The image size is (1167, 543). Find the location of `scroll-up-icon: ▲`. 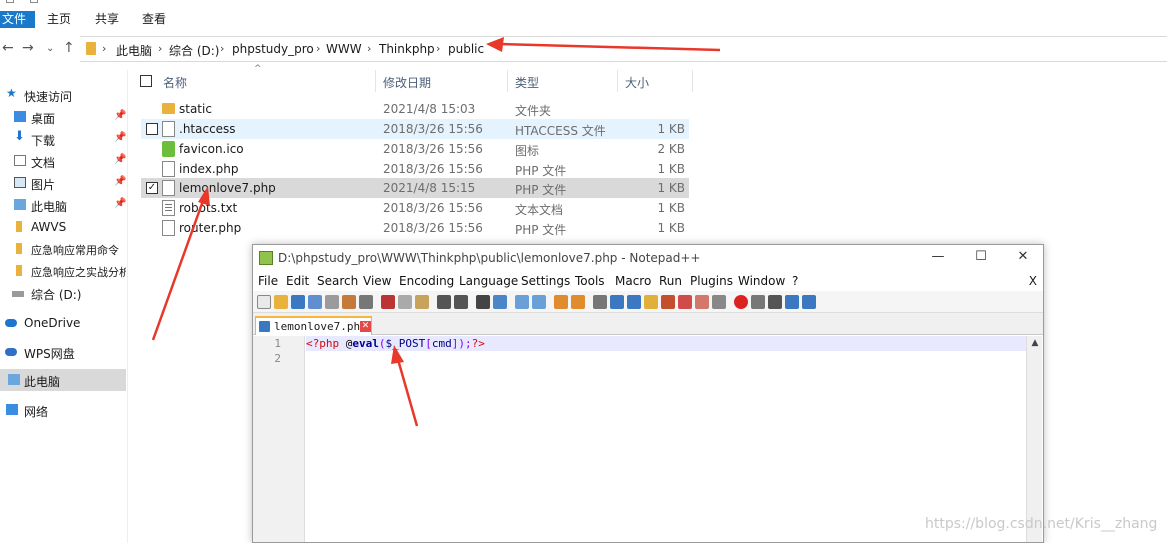

scroll-up-icon: ▲ is located at coordinates (1035, 343).